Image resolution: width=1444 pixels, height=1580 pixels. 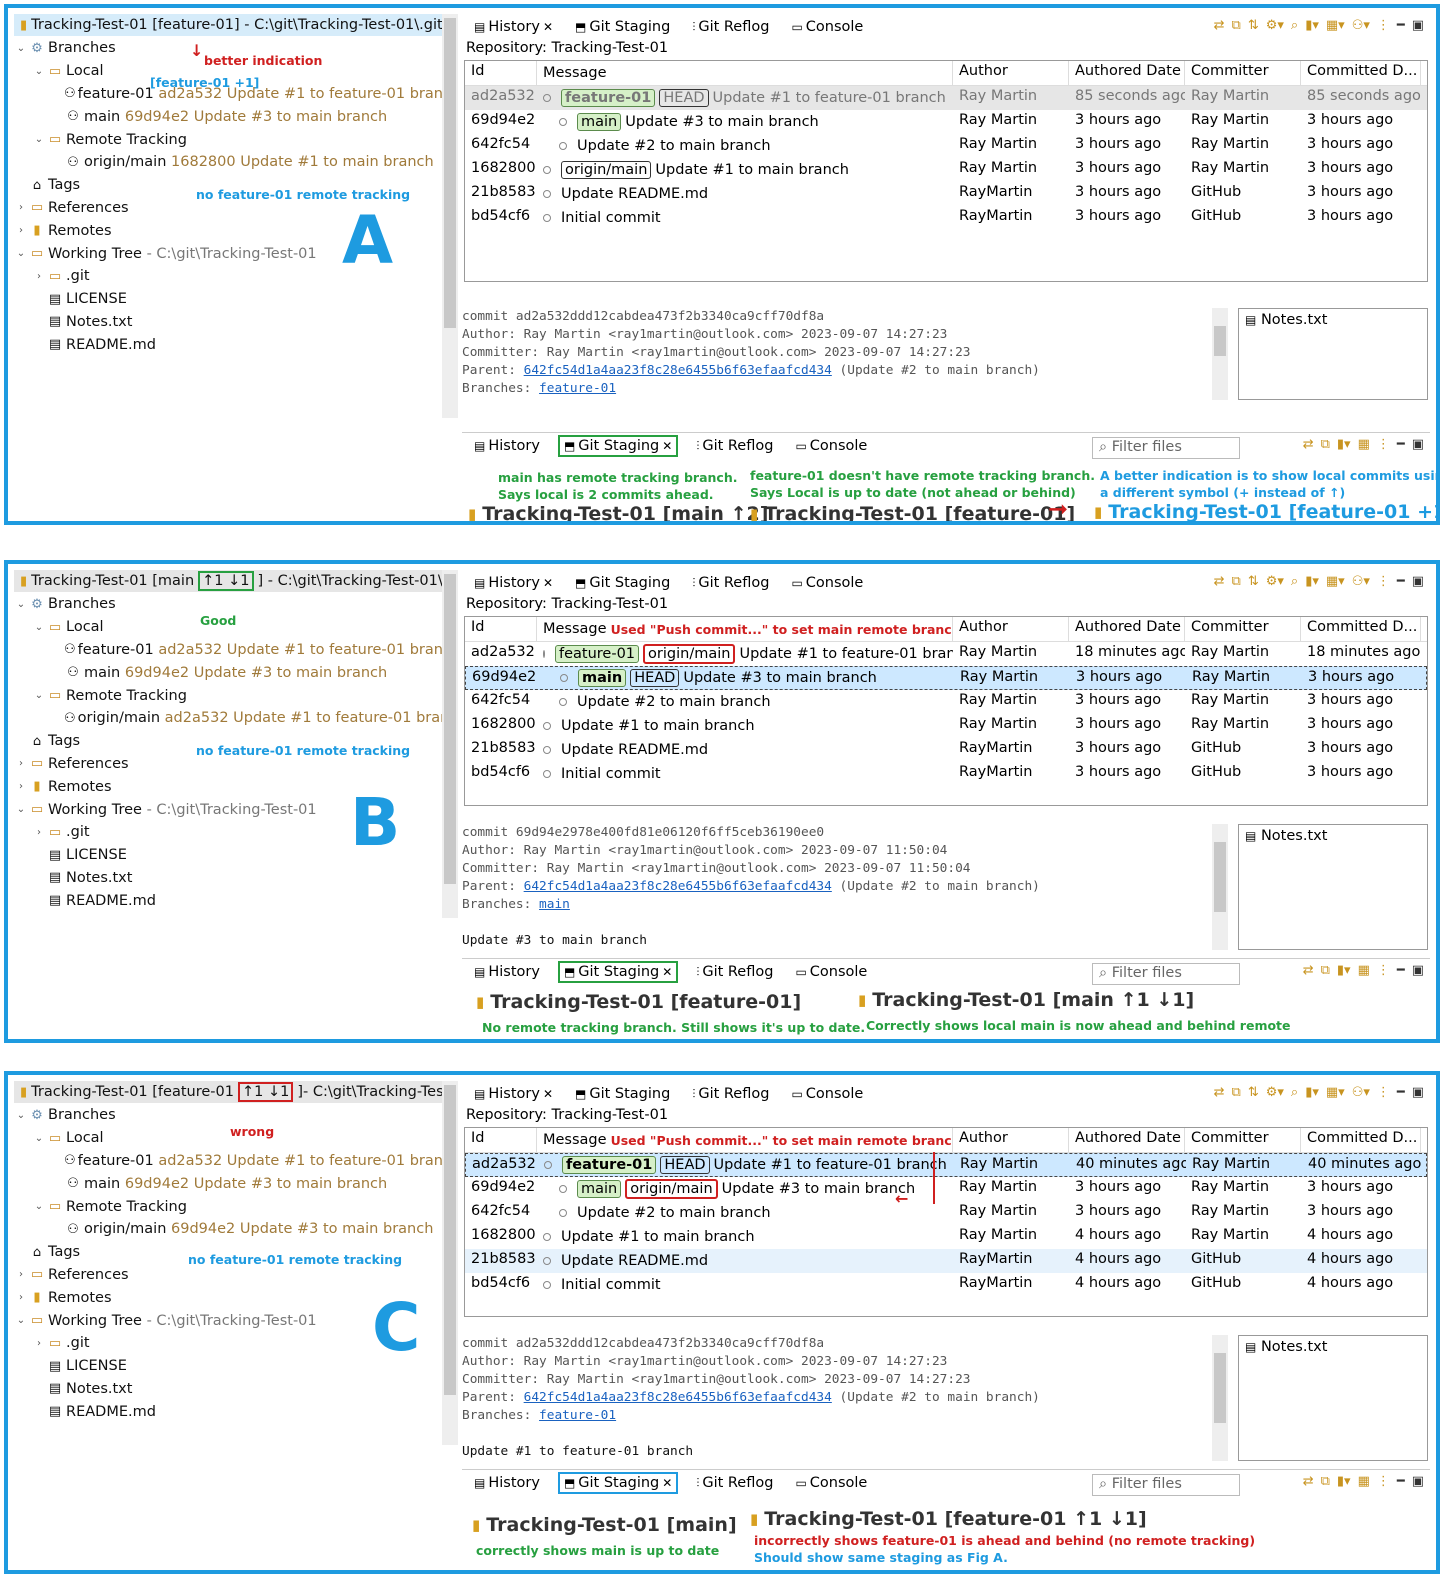 What do you see at coordinates (622, 27) in the screenshot?
I see `tab-git-staging: ⬒ Git Staging` at bounding box center [622, 27].